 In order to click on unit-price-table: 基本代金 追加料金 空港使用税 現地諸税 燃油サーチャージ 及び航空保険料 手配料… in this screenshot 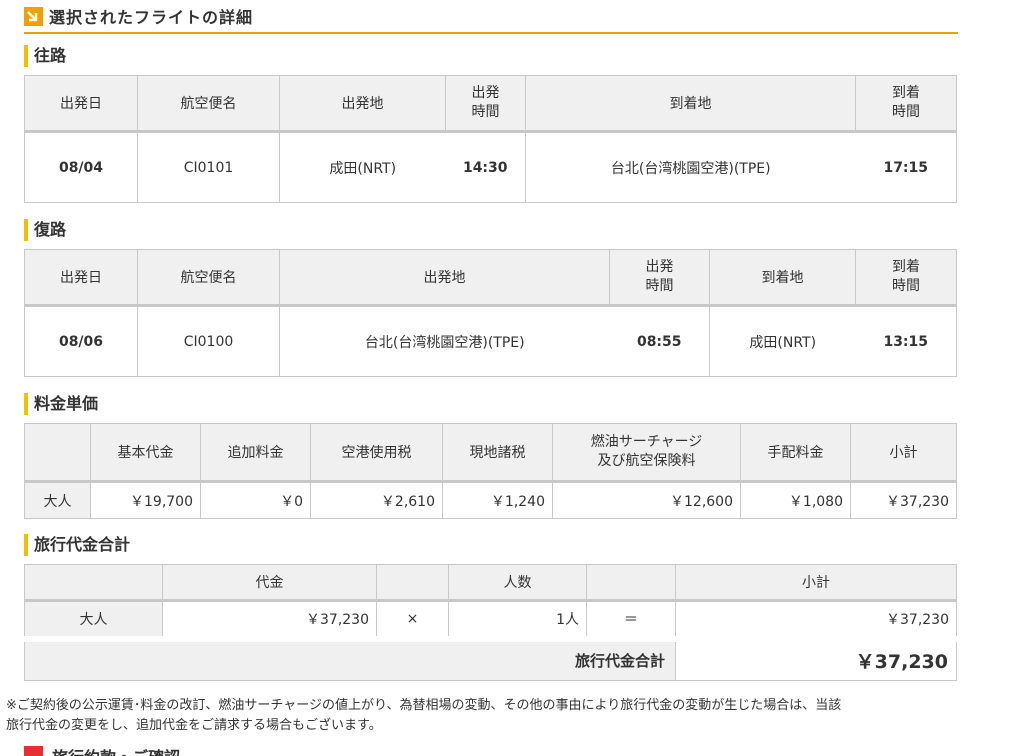, I will do `click(490, 471)`.